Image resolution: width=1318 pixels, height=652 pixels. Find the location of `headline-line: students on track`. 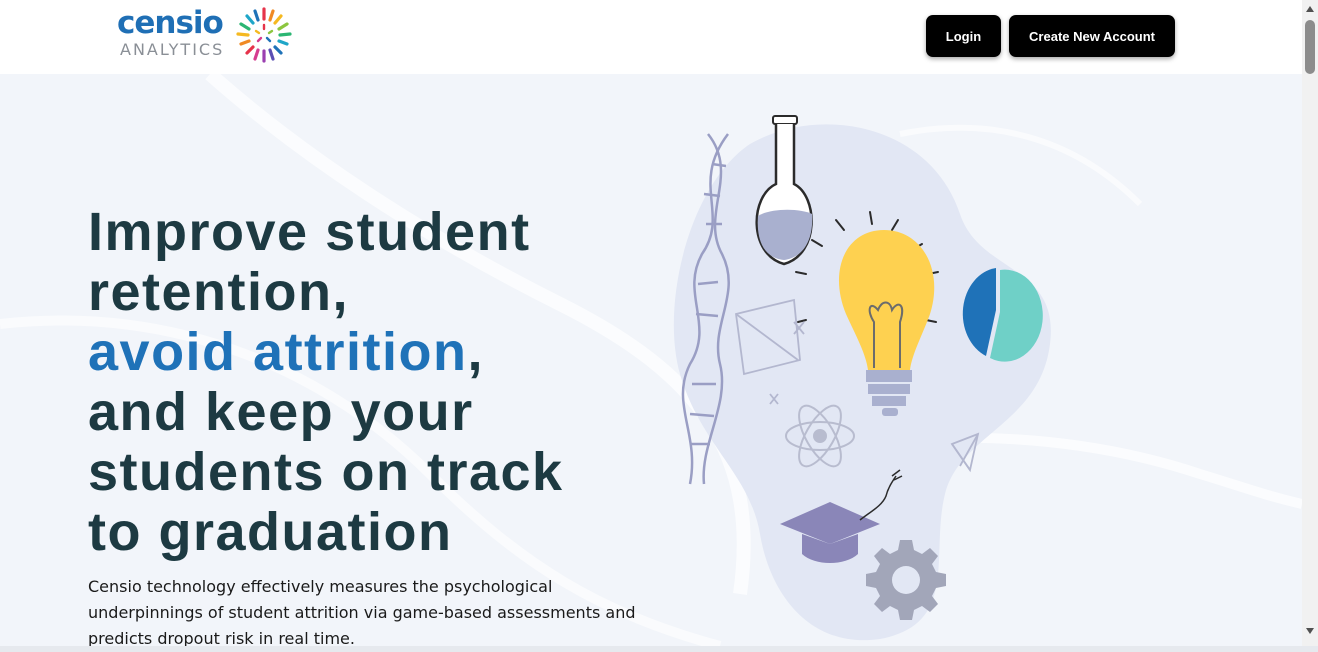

headline-line: students on track is located at coordinates (326, 472).